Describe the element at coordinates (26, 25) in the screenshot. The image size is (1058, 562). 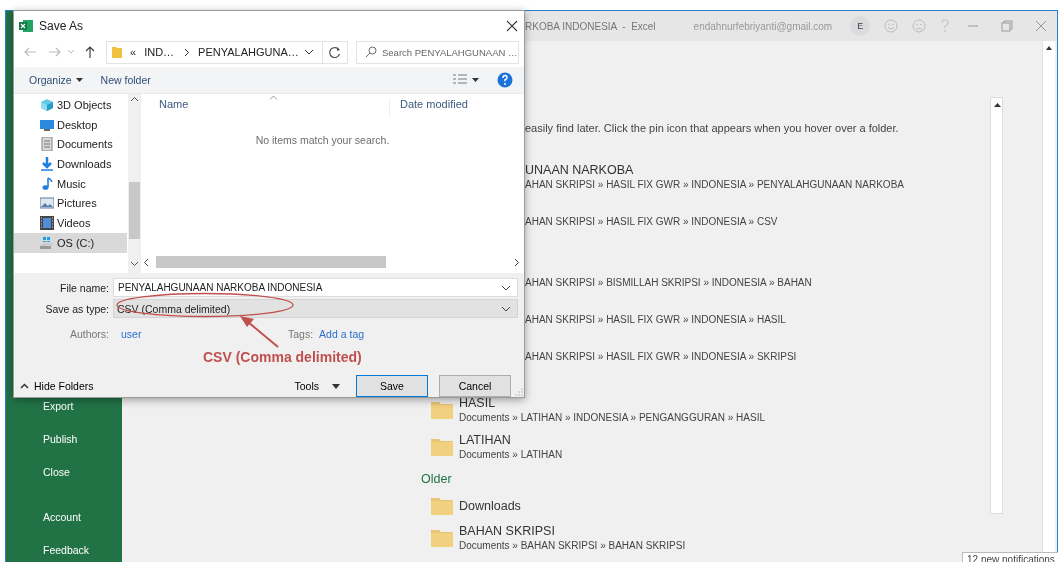
I see `spreadsheet-icon` at that location.